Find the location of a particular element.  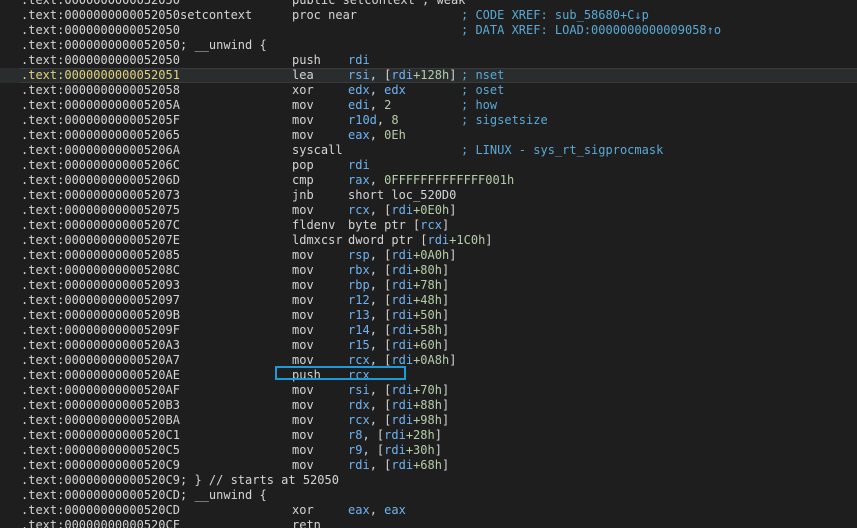

operands: rsi, [rdi+128h] is located at coordinates (402, 75).